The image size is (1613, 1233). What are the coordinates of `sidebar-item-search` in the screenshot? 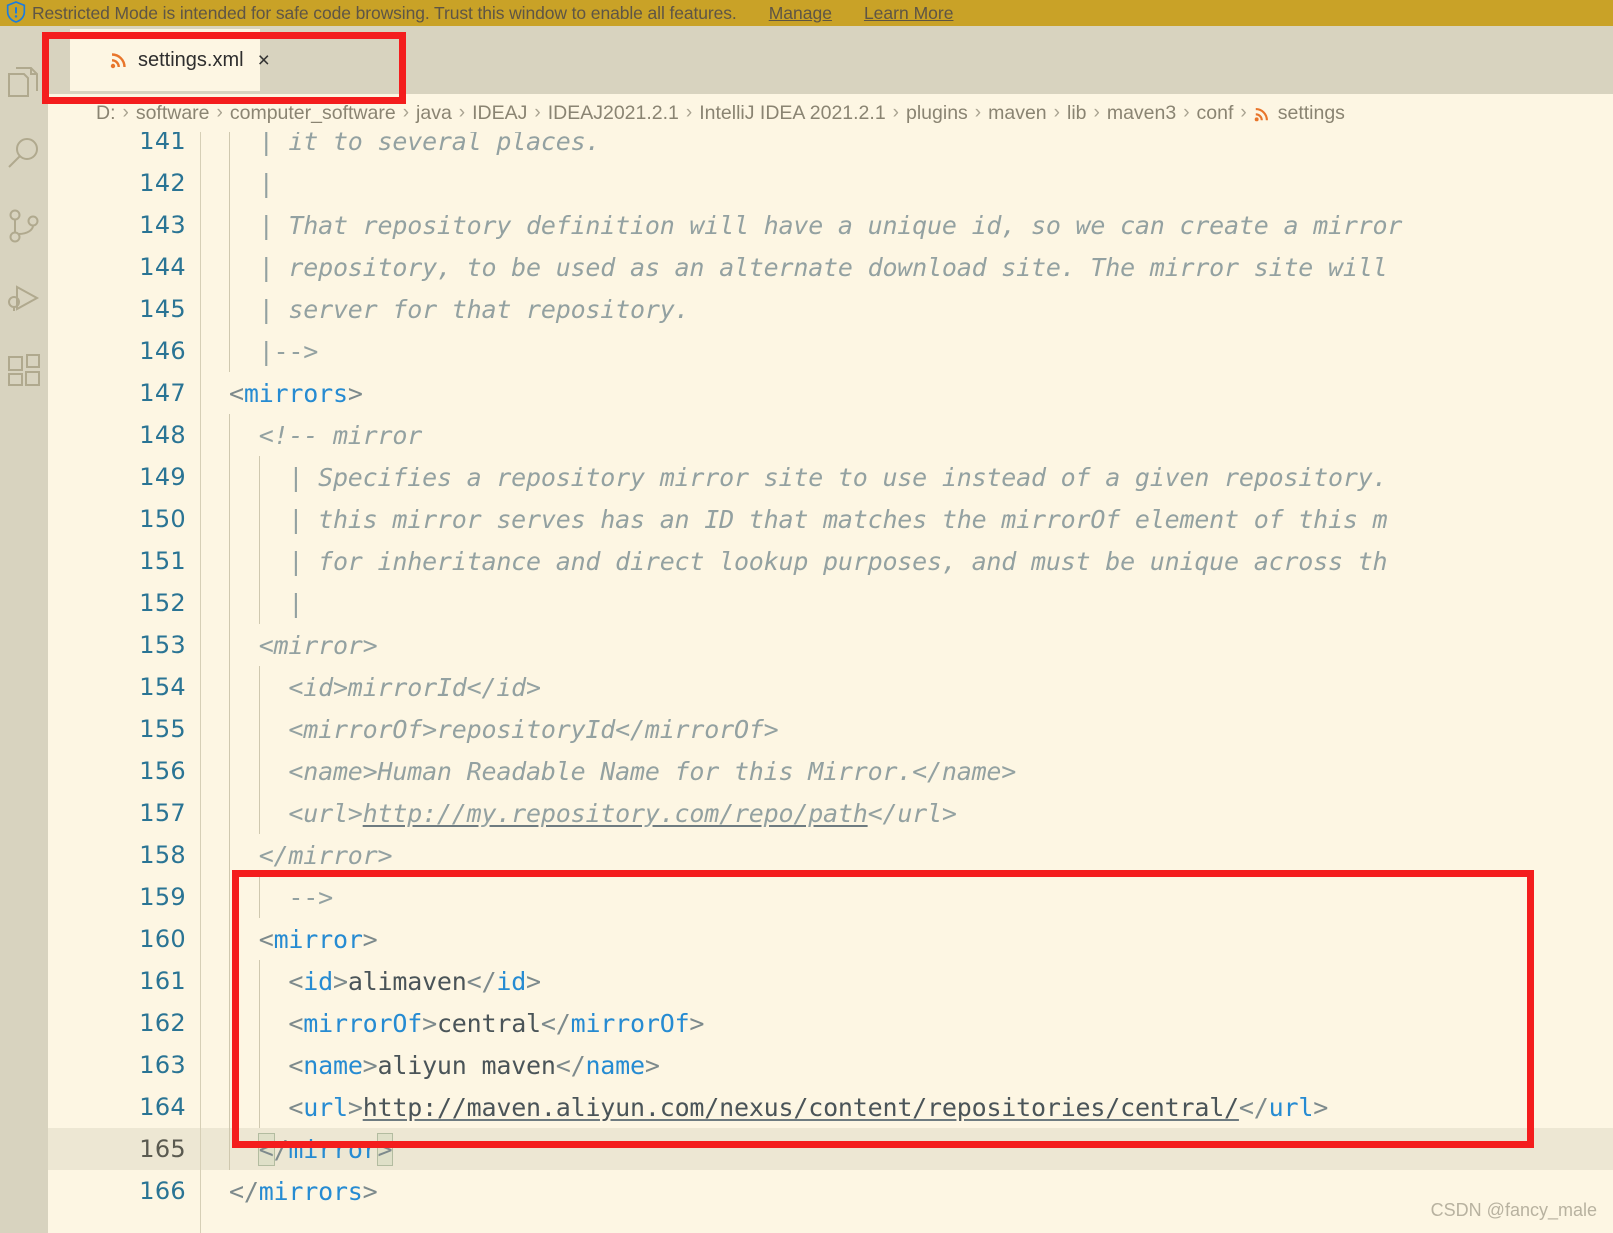 It's located at (24, 154).